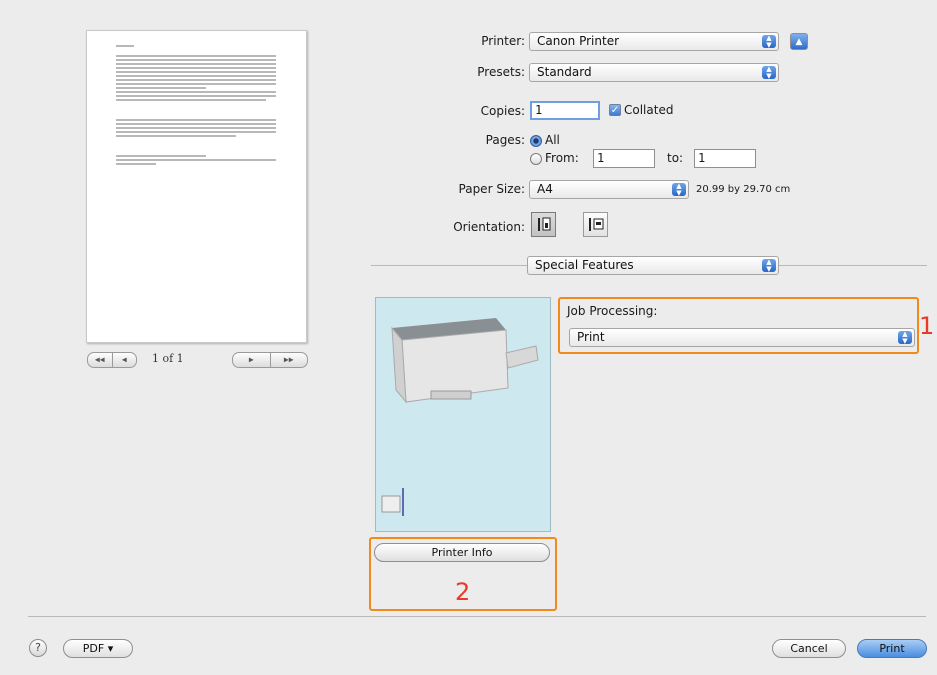 This screenshot has height=675, width=937. I want to click on disclosure-triangle-icon: ▲, so click(799, 41).